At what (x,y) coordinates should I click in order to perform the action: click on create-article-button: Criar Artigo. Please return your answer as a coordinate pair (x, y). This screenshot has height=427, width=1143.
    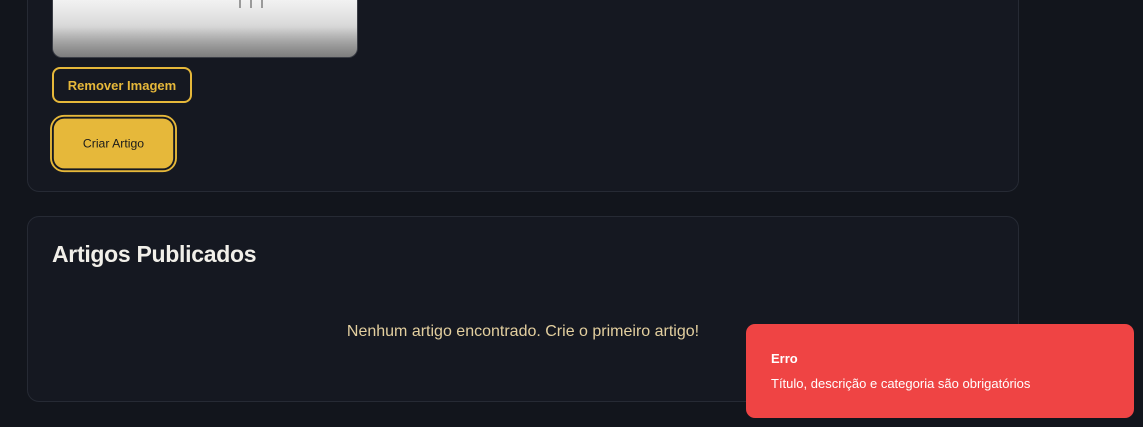
    Looking at the image, I should click on (113, 143).